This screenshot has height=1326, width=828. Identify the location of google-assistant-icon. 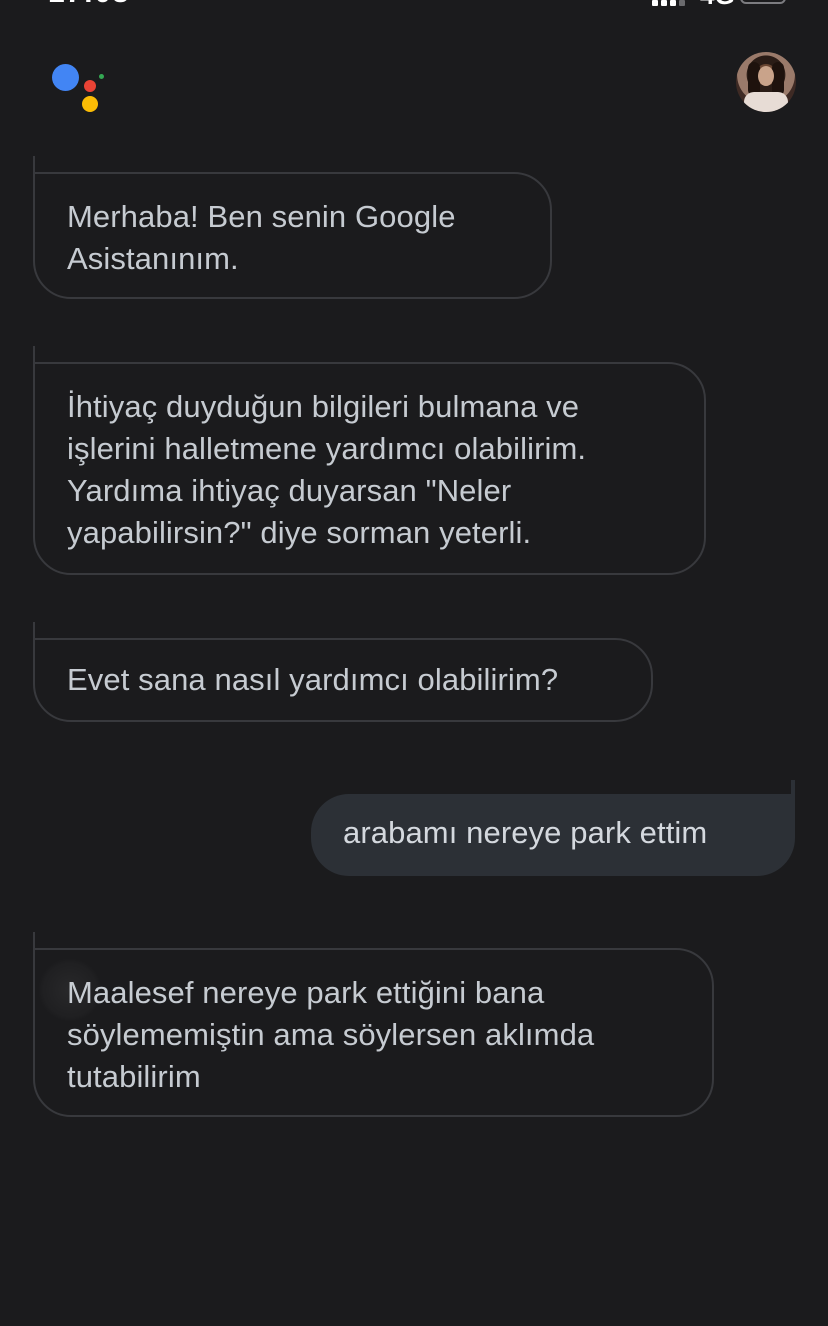
(80, 92).